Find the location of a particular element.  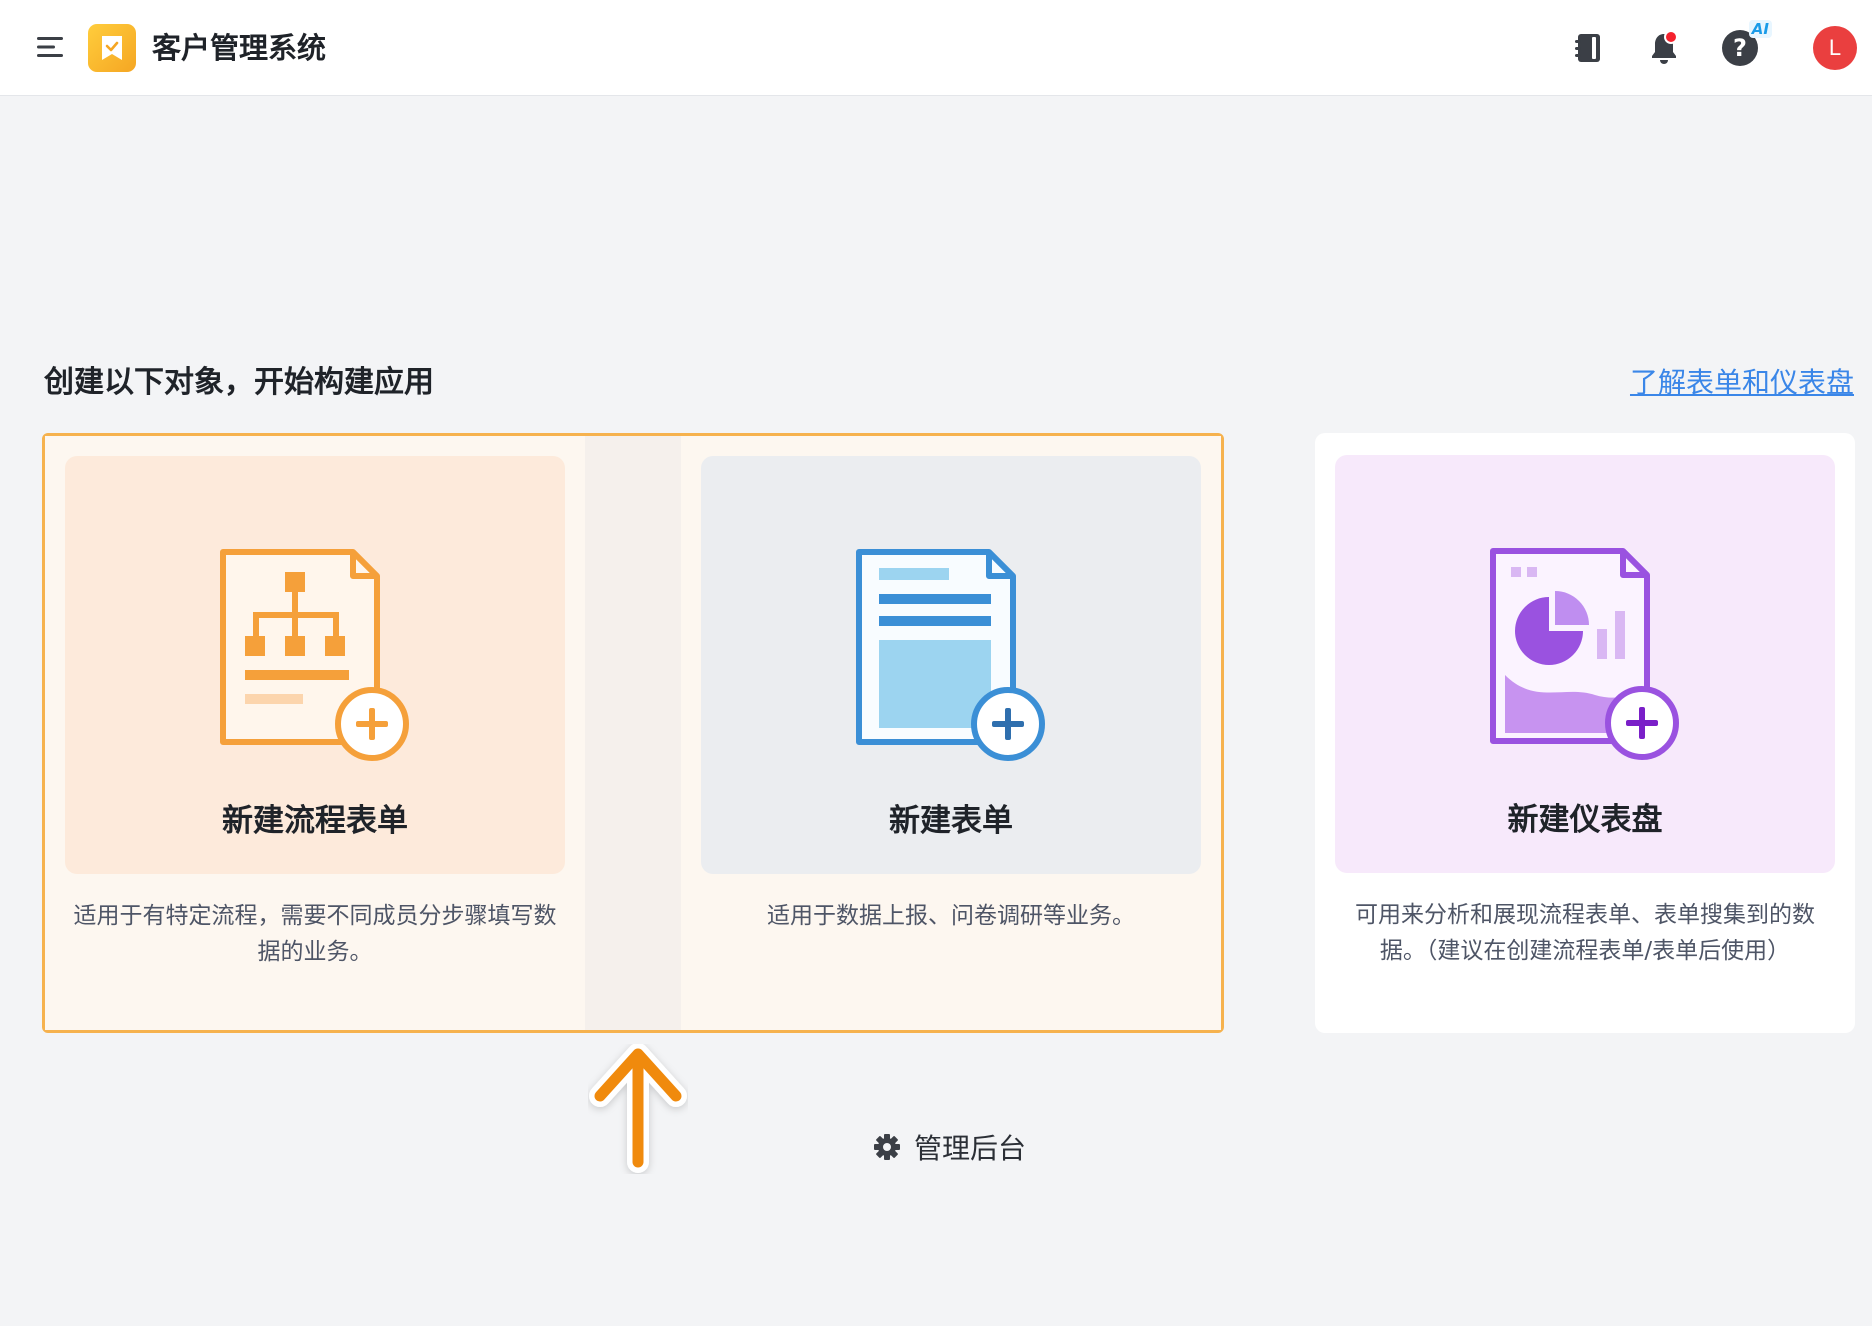

new-process-form-card: 新建流程表单 适用于有特定流程，需要不同成员分步骤填写数据的业务。 is located at coordinates (315, 733).